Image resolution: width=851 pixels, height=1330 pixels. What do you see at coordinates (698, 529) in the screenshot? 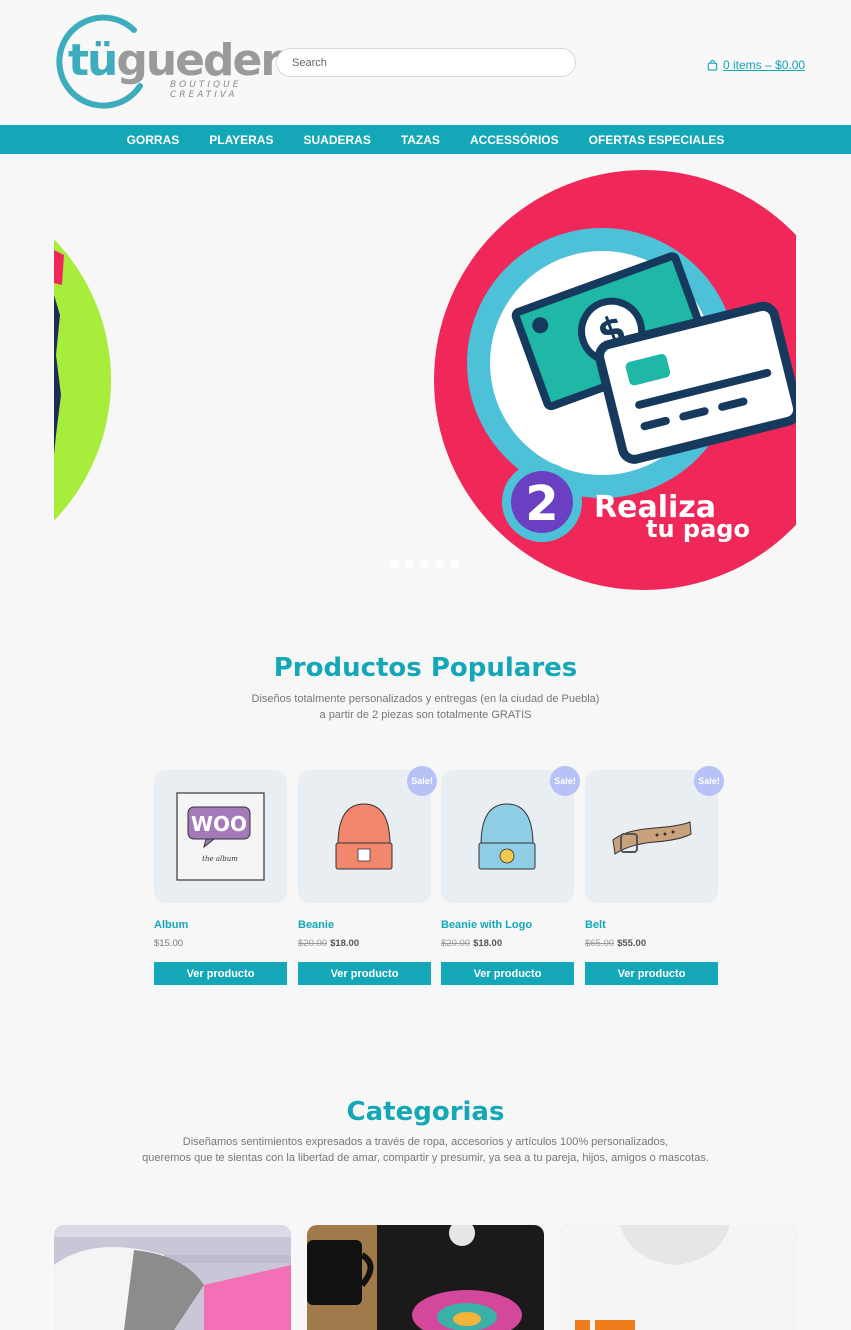
I see `slide-title-line2: tu pago` at bounding box center [698, 529].